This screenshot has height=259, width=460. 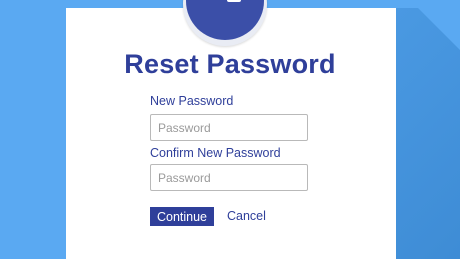 I want to click on page-title: Reset Password, so click(x=230, y=64).